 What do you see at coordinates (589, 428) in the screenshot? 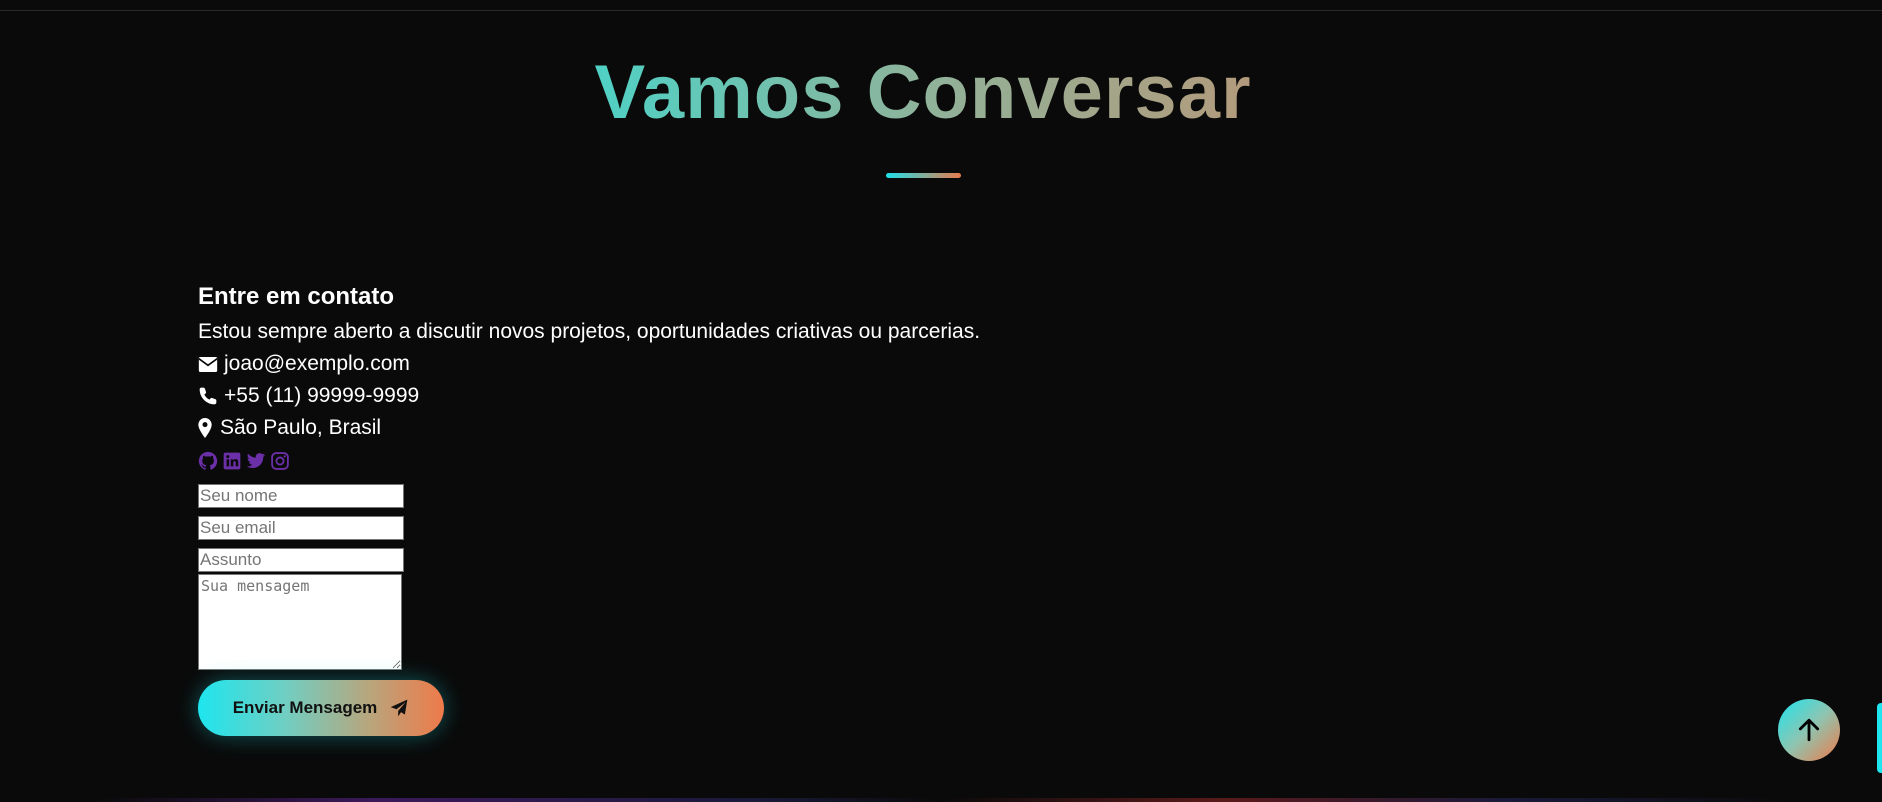
I see `location-info: São Paulo, Brasil` at bounding box center [589, 428].